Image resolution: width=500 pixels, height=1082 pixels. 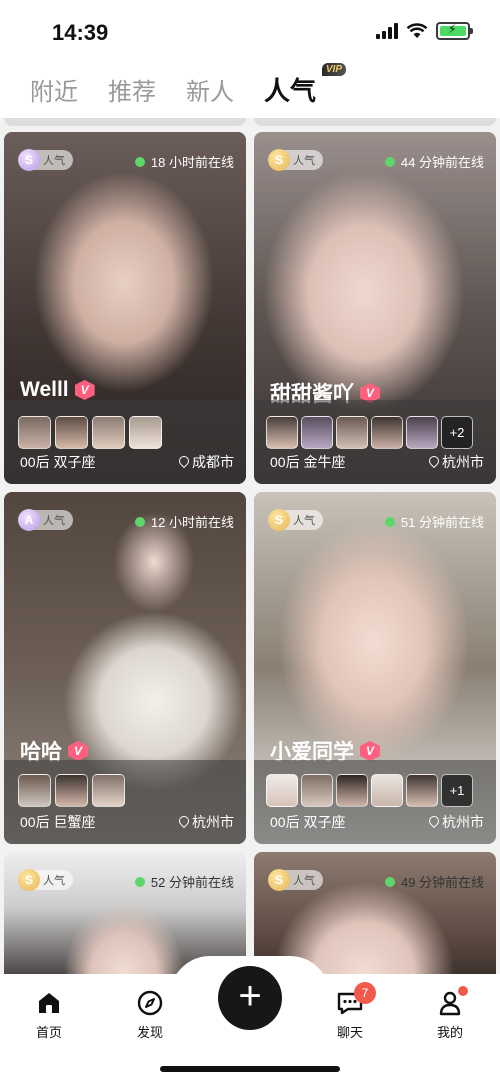 I want to click on online-status: 44 分钟前在线, so click(x=434, y=161).